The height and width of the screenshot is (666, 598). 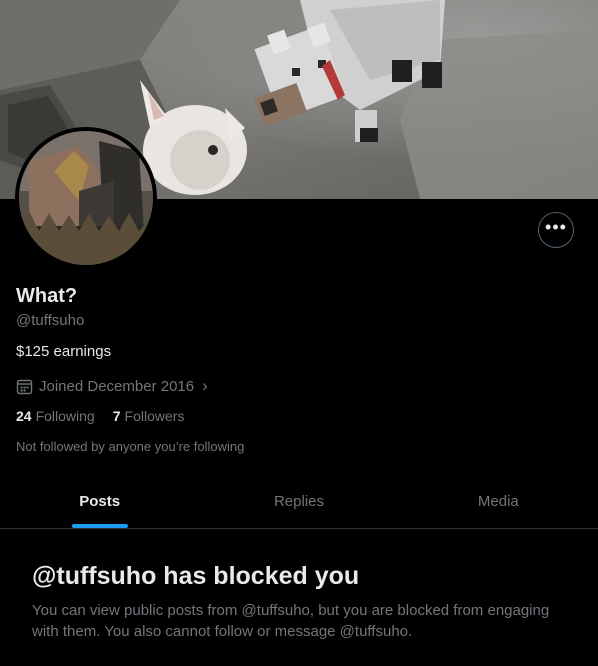 What do you see at coordinates (556, 227) in the screenshot?
I see `more-options-label: •••` at bounding box center [556, 227].